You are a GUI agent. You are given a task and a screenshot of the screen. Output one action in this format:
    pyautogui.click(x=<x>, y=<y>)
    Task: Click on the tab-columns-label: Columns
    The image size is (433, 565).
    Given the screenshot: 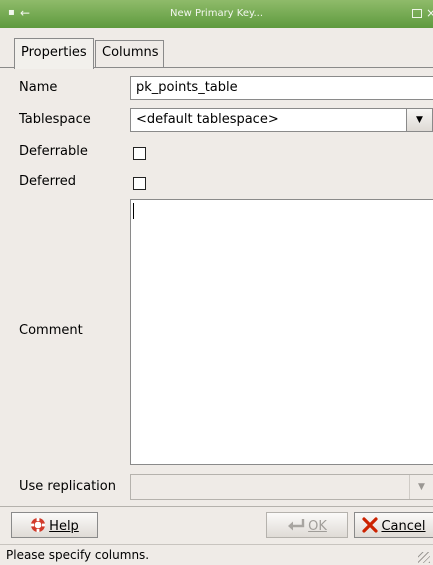 What is the action you would take?
    pyautogui.click(x=130, y=52)
    